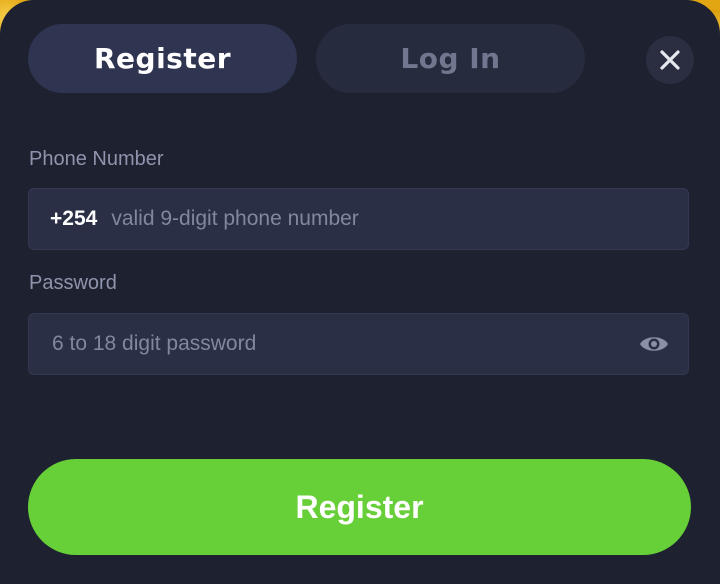 The image size is (720, 584). I want to click on tab-register-label: Register, so click(162, 58).